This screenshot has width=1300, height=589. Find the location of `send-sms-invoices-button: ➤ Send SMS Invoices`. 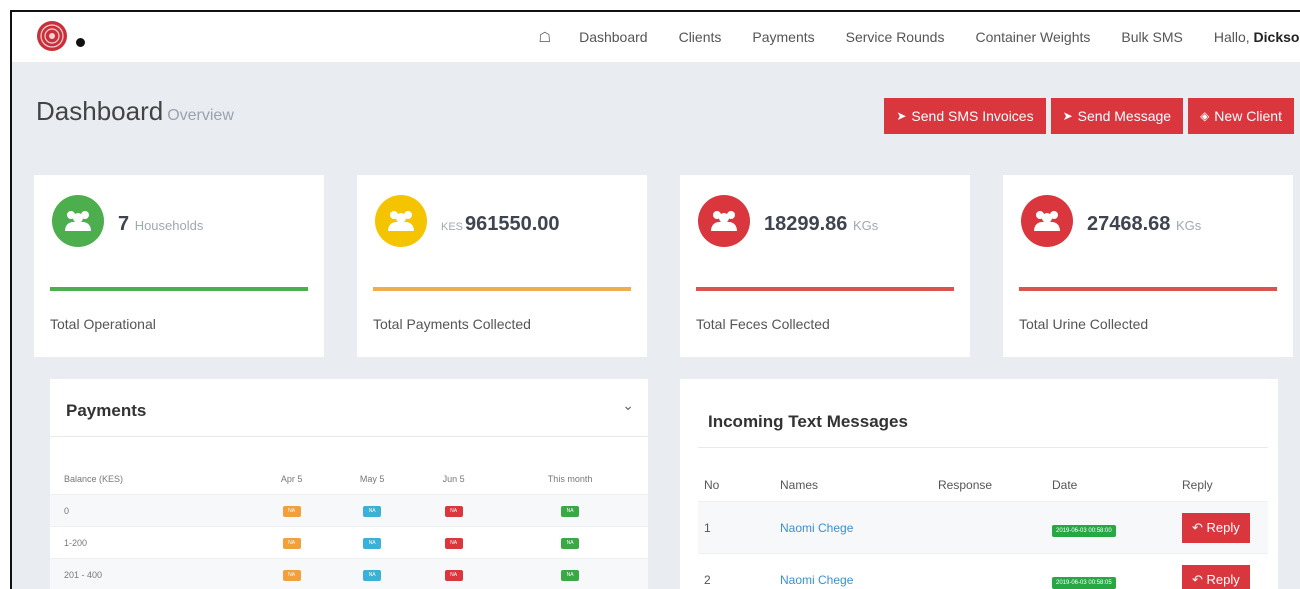

send-sms-invoices-button: ➤ Send SMS Invoices is located at coordinates (965, 116).